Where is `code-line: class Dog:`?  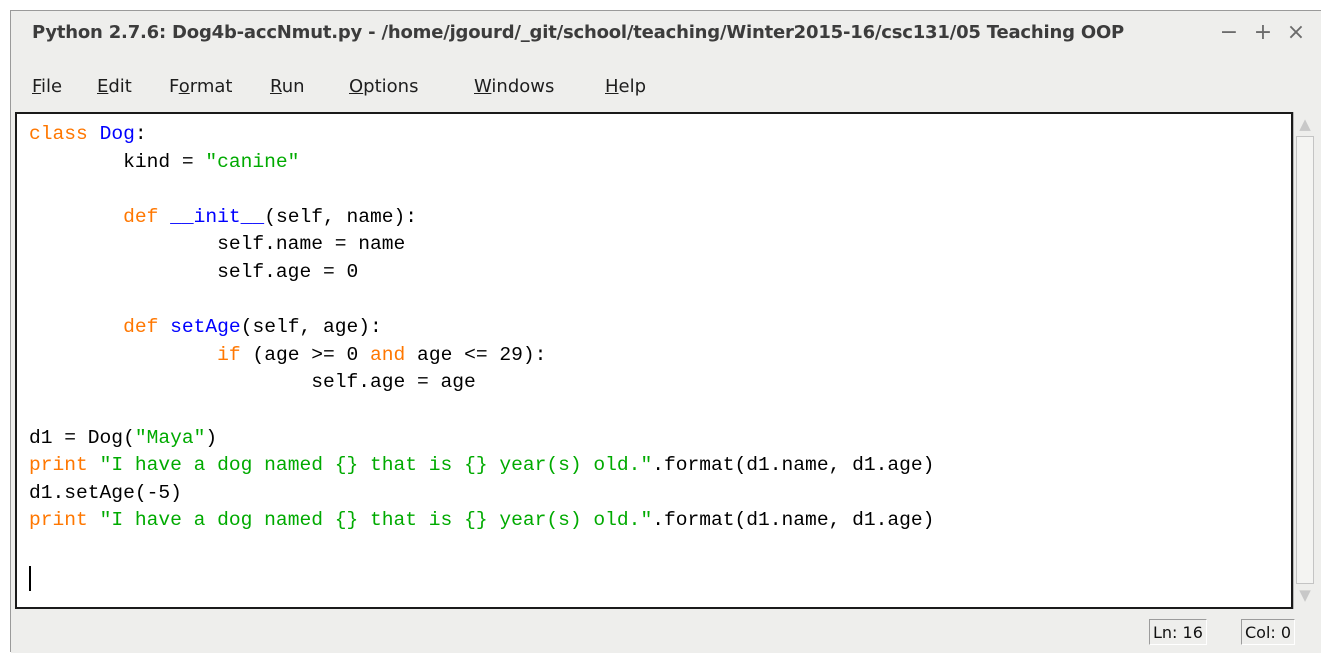 code-line: class Dog: is located at coordinates (88, 134).